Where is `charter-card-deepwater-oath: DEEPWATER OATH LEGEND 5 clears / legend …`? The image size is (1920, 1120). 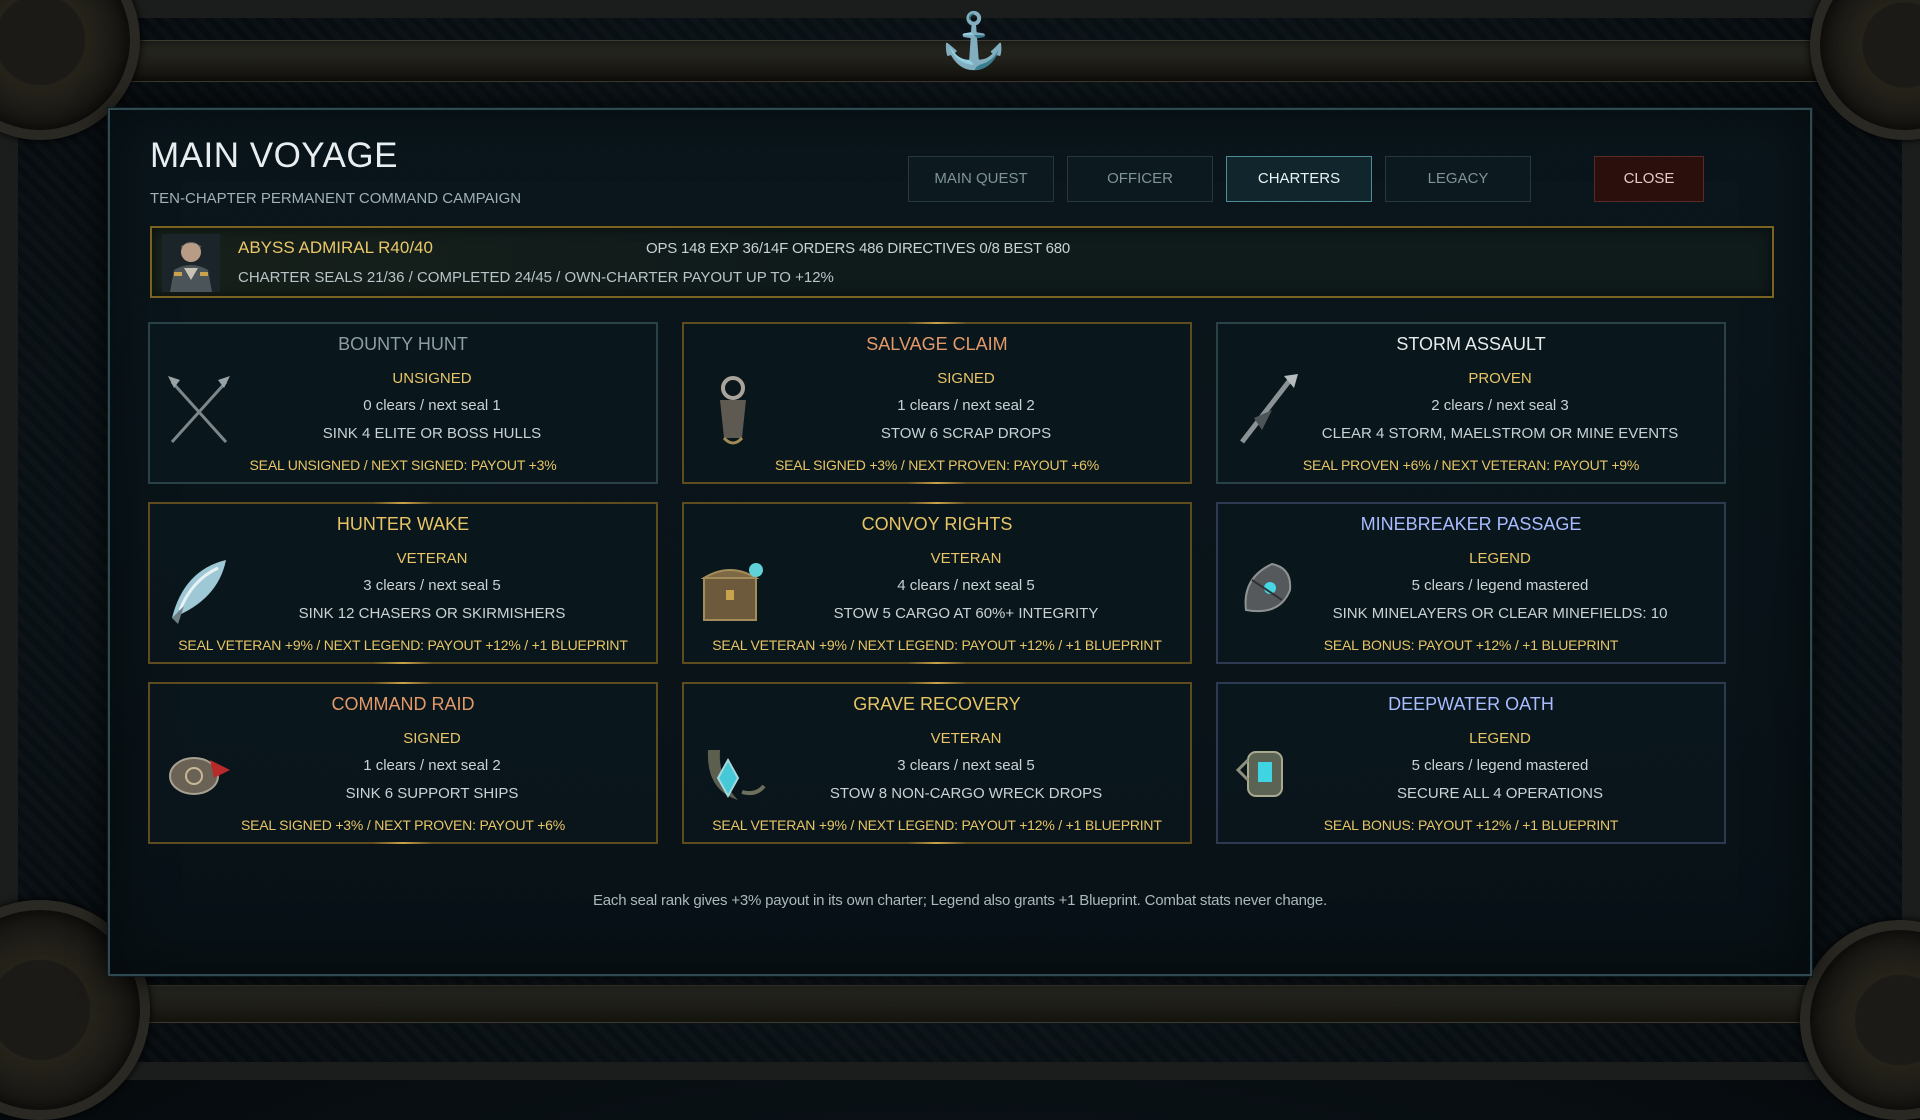 charter-card-deepwater-oath: DEEPWATER OATH LEGEND 5 clears / legend … is located at coordinates (1471, 763).